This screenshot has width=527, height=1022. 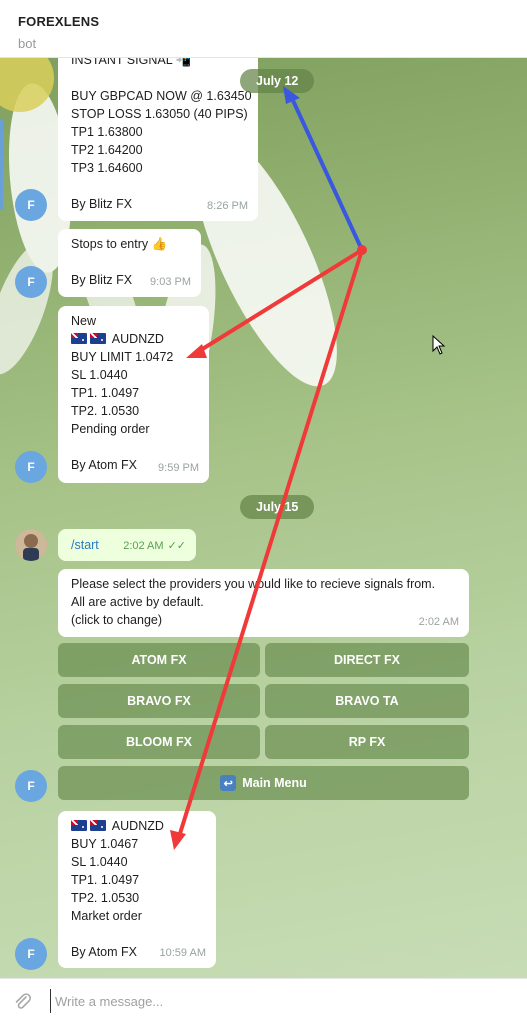 I want to click on direct-fx-button: DIRECT FX, so click(x=367, y=660).